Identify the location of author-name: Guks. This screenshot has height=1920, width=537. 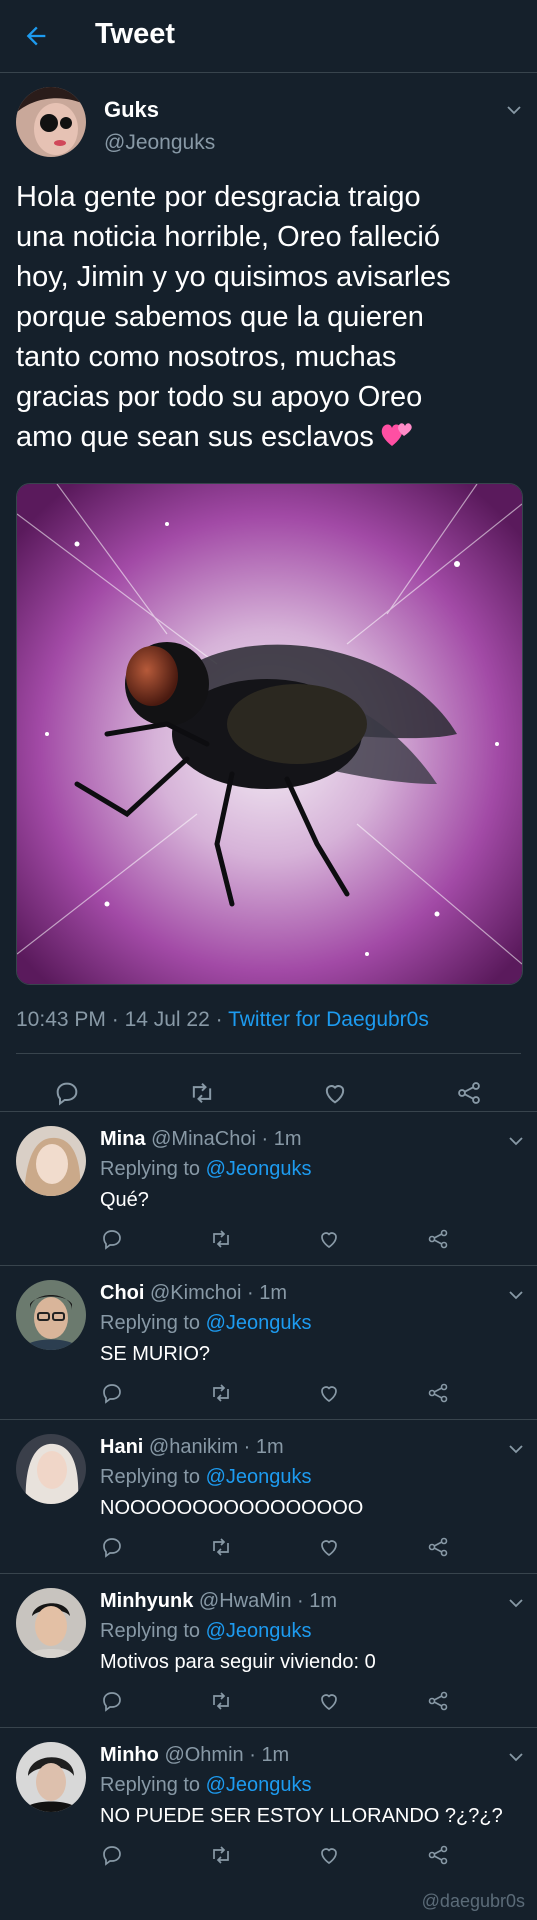
(131, 110).